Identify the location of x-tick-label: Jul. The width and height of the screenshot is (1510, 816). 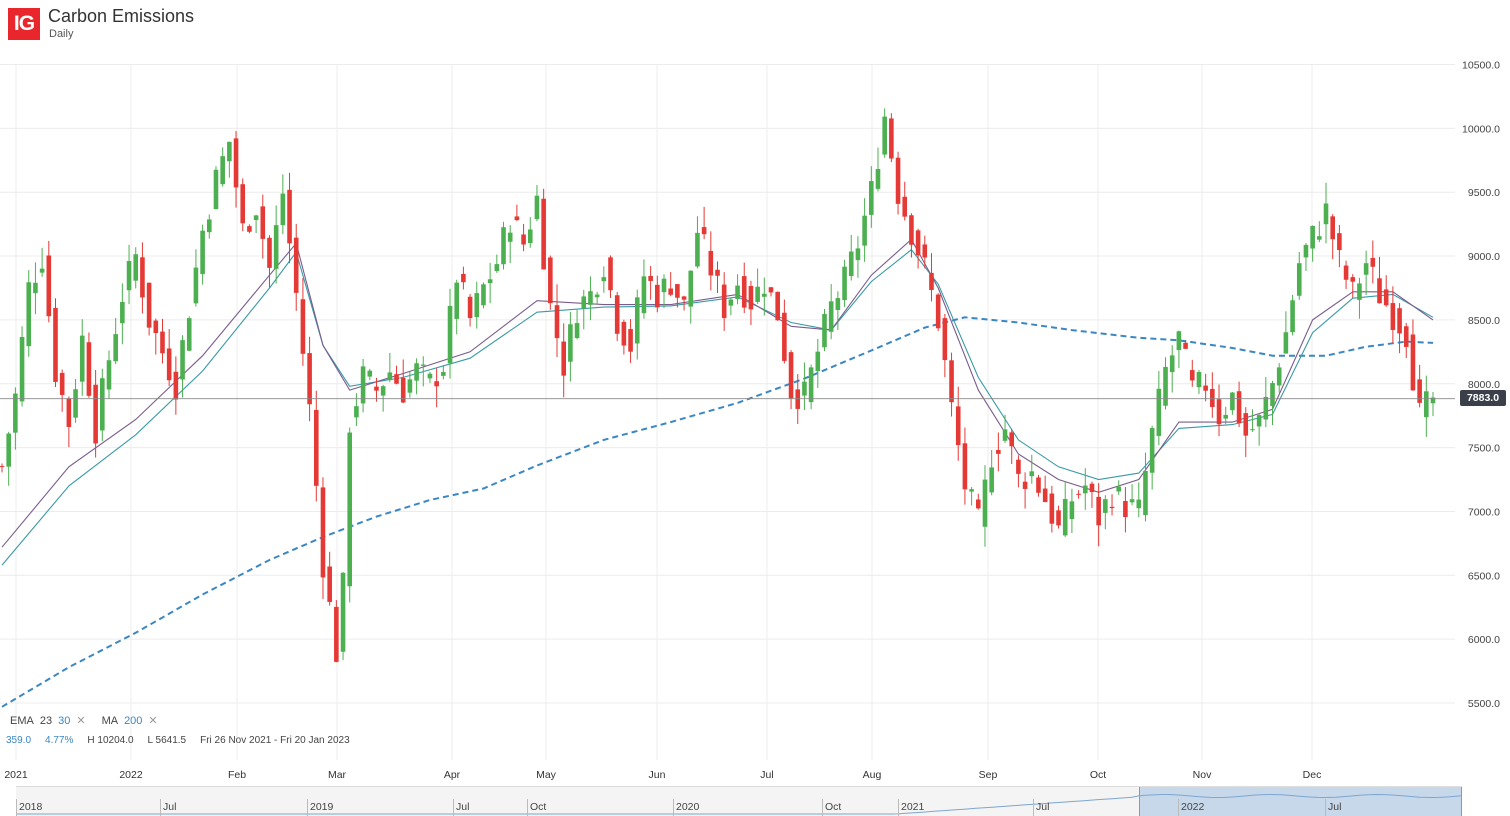
(766, 775).